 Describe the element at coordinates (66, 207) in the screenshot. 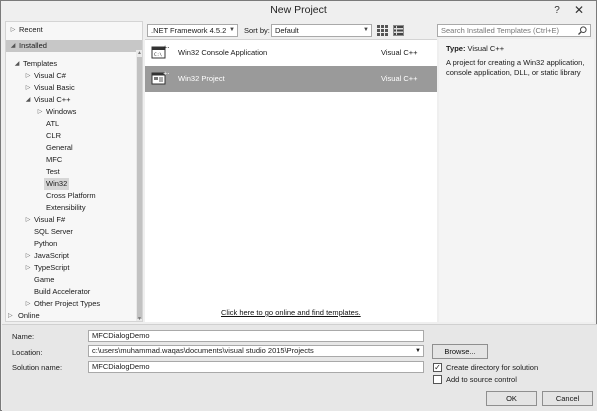

I see `tree-item-label: Extensibility` at that location.